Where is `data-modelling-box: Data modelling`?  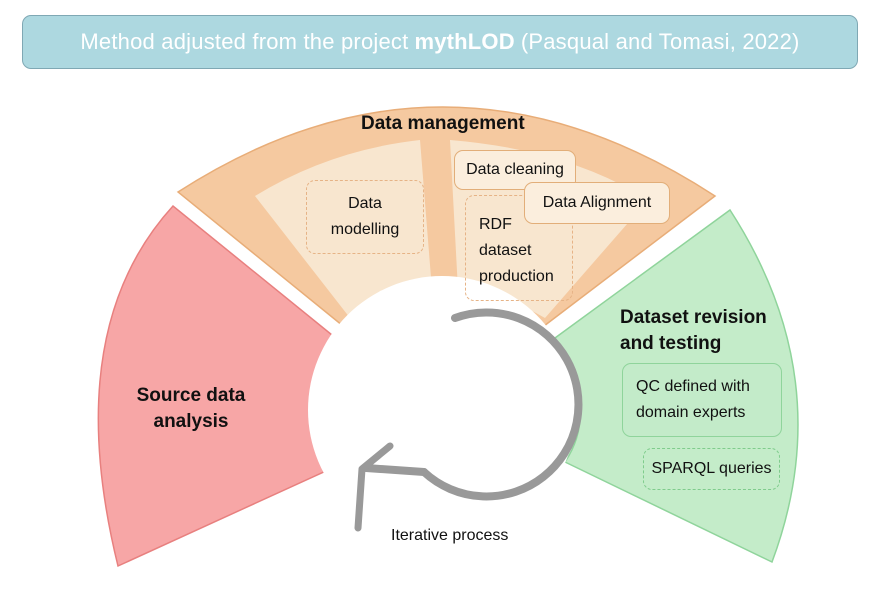 data-modelling-box: Data modelling is located at coordinates (365, 217).